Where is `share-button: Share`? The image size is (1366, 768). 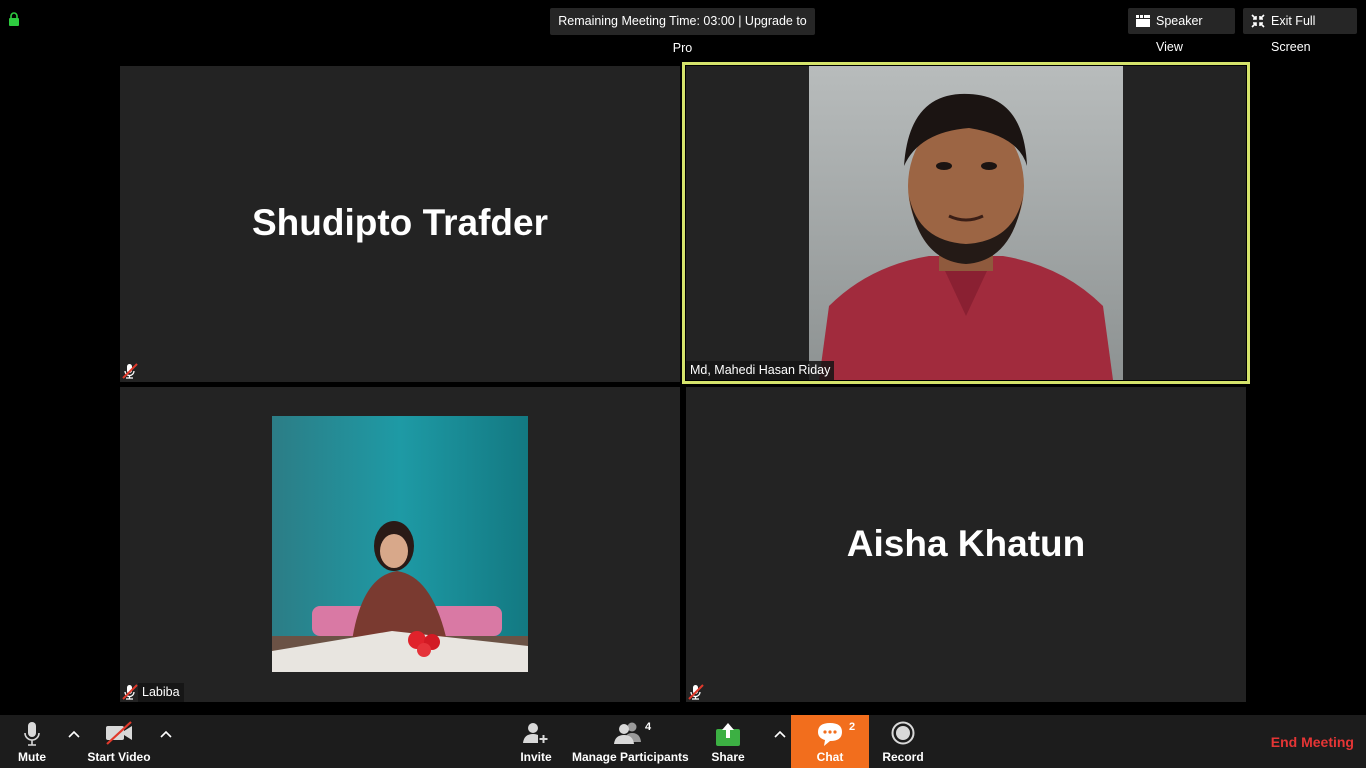 share-button: Share is located at coordinates (728, 741).